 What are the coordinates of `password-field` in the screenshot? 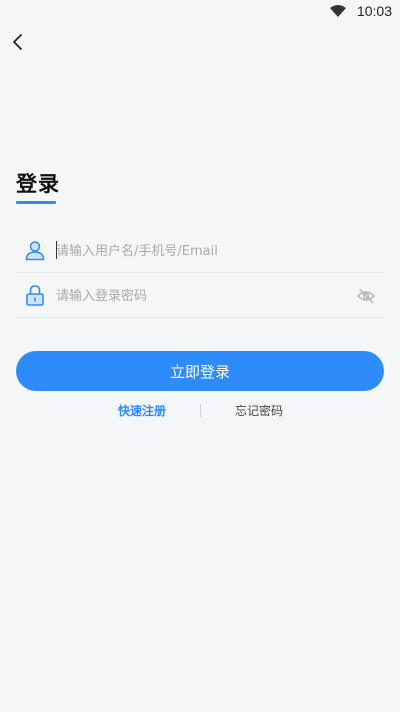 It's located at (200, 296).